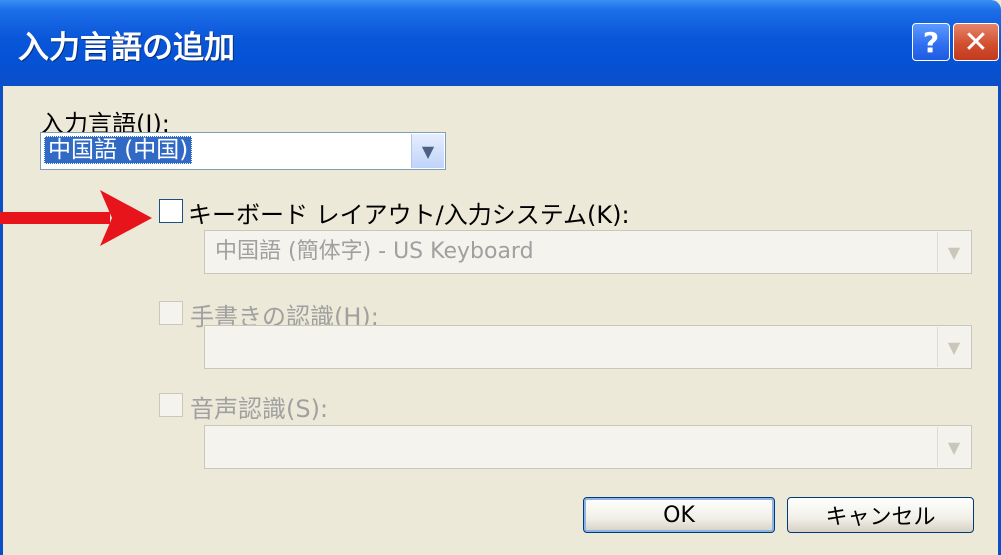 The width and height of the screenshot is (1001, 555). I want to click on ok-button: OK, so click(679, 515).